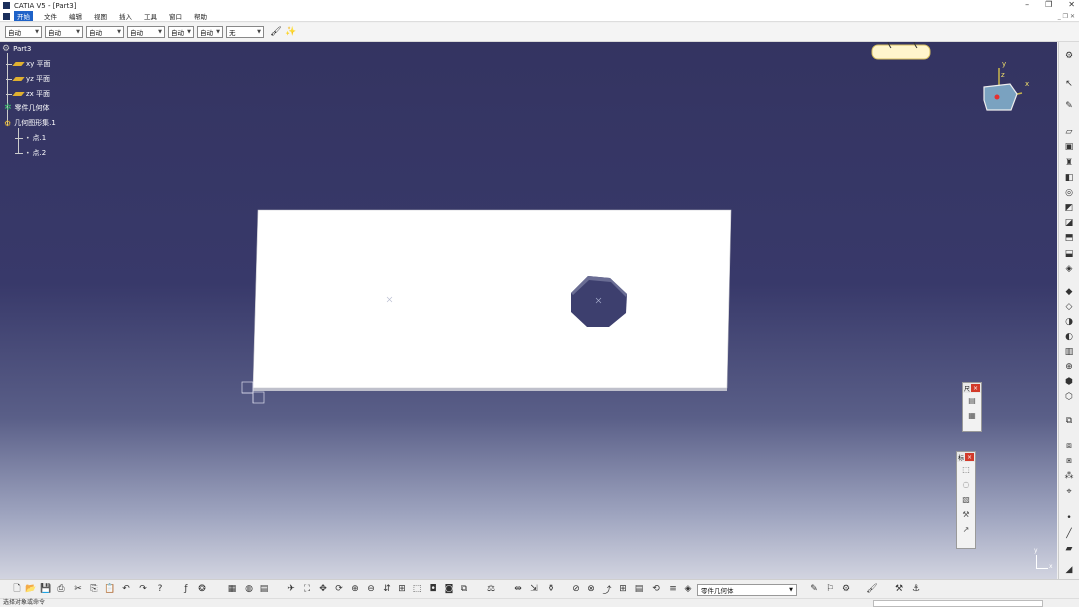 The width and height of the screenshot is (1079, 607). I want to click on catia-menu-icon, so click(6, 16).